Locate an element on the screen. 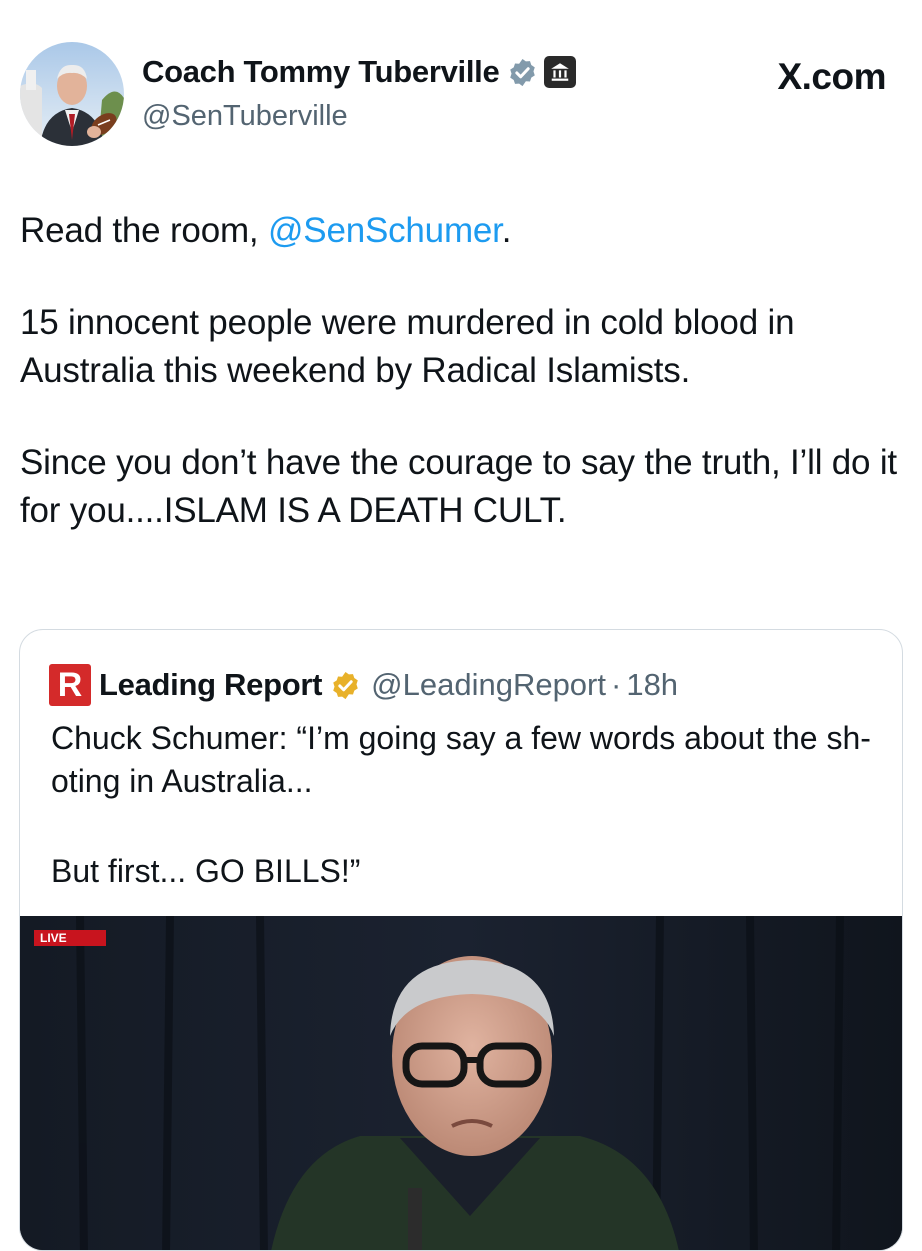 This screenshot has height=1251, width=922. quoted-timestamp: 18h is located at coordinates (652, 685).